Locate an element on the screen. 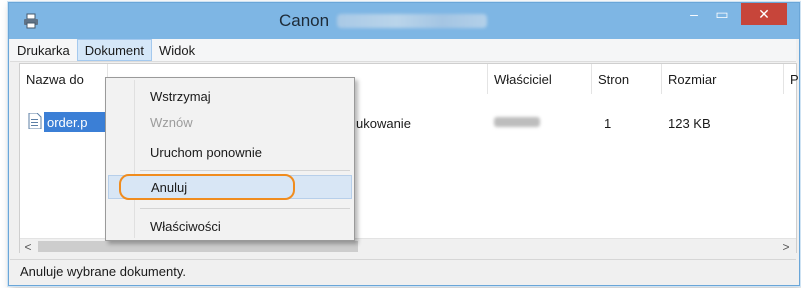 The width and height of the screenshot is (801, 288). menu-widok: Widok is located at coordinates (177, 50).